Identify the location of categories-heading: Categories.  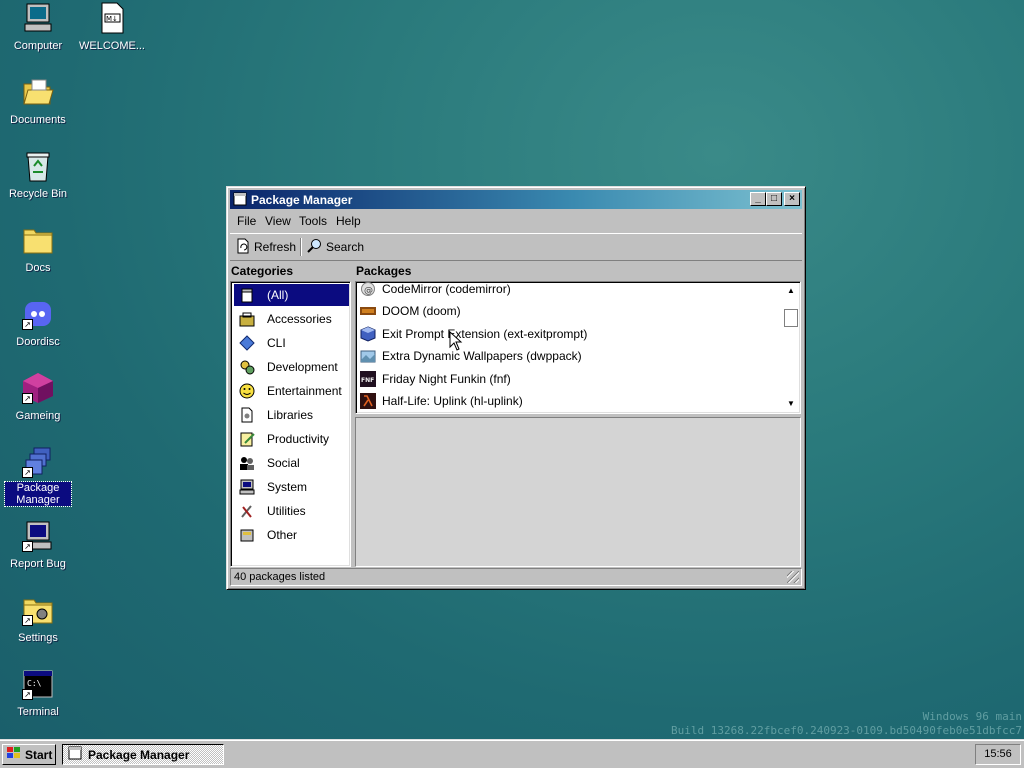
(262, 271).